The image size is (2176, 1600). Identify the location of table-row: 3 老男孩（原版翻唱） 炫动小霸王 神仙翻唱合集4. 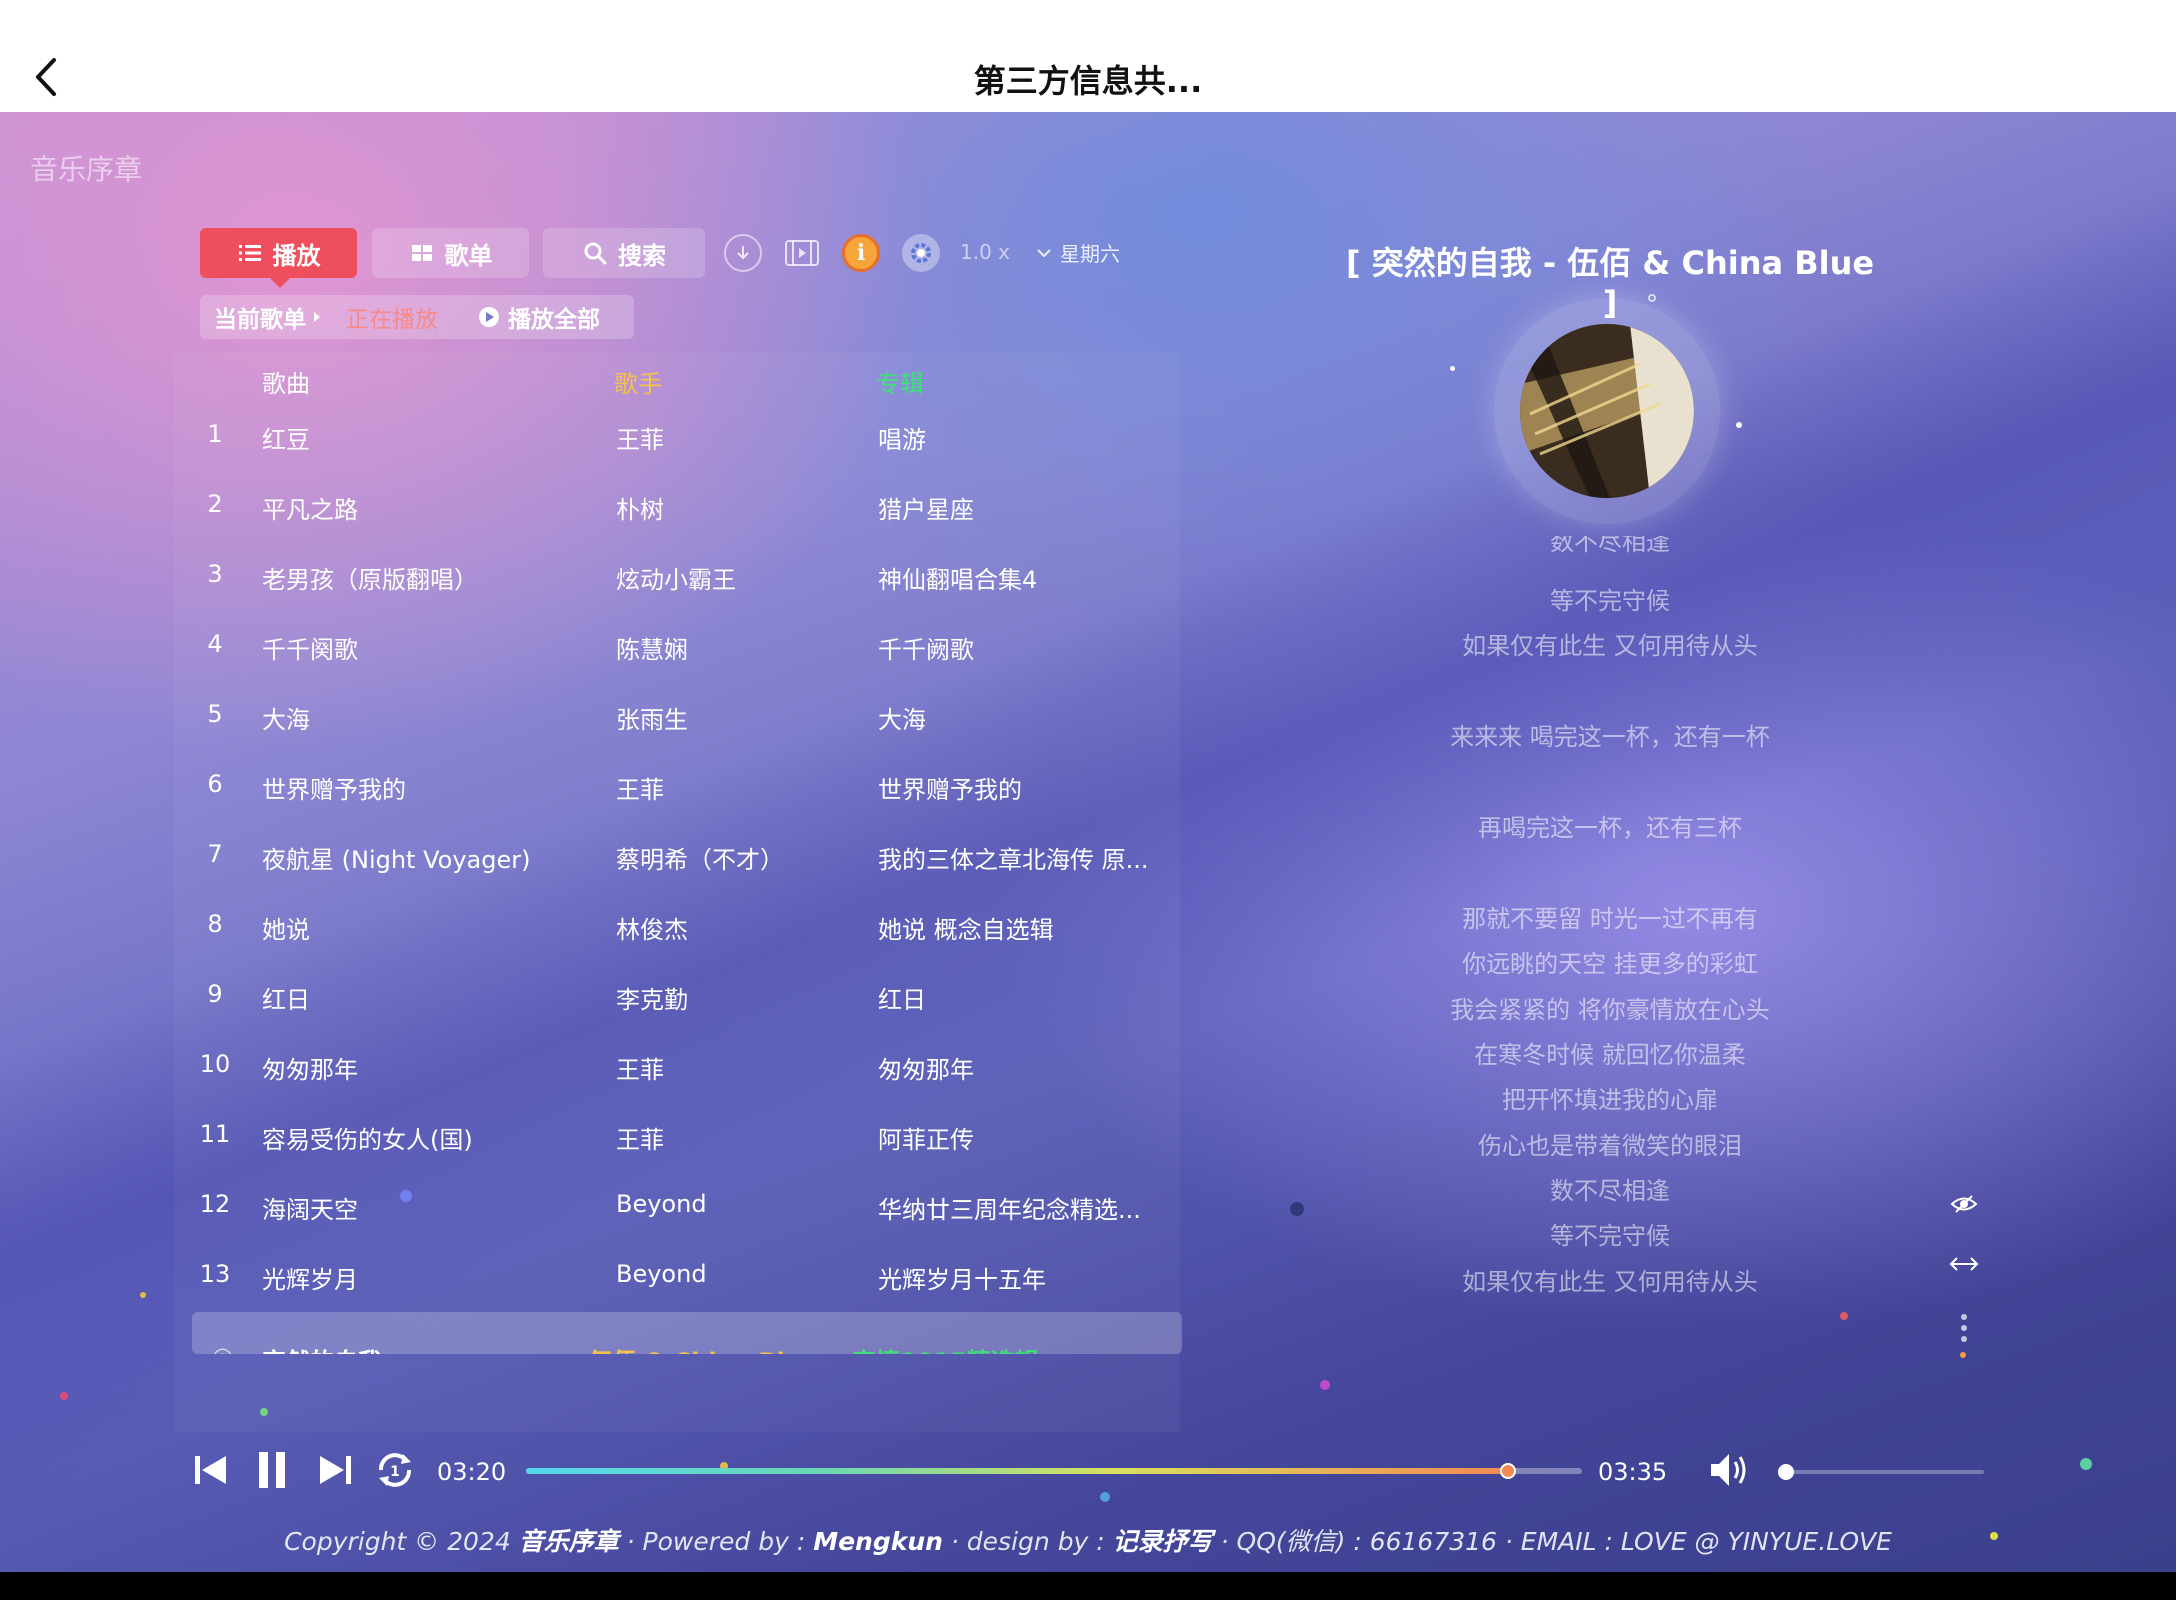
(685, 595).